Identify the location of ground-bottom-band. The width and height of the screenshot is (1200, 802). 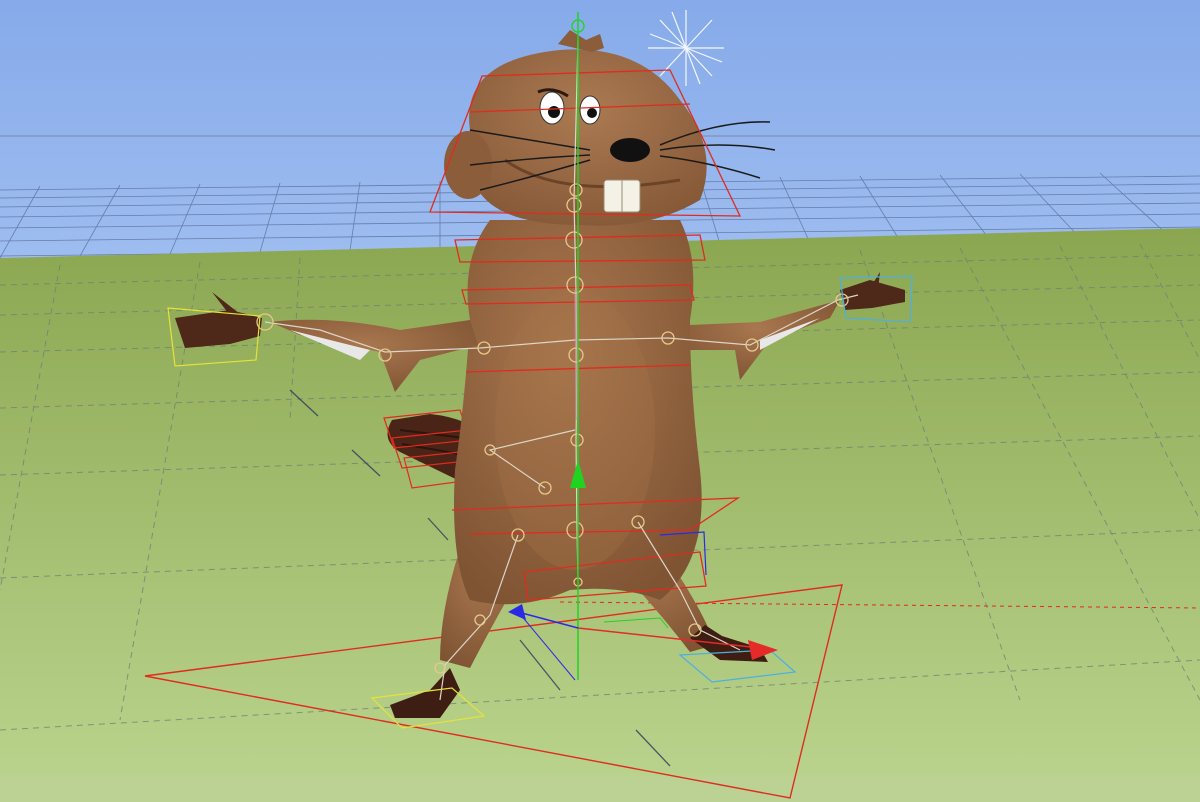
(600, 789).